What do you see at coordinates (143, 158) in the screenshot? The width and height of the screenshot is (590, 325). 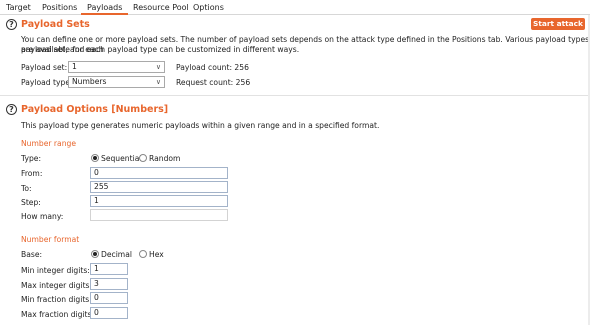 I see `random-radio` at bounding box center [143, 158].